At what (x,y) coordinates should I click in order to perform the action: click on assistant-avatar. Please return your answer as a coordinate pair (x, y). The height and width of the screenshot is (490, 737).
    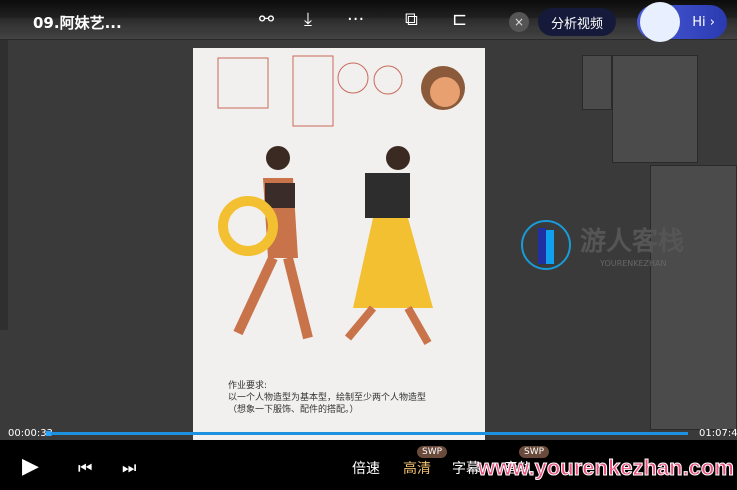
    Looking at the image, I should click on (660, 22).